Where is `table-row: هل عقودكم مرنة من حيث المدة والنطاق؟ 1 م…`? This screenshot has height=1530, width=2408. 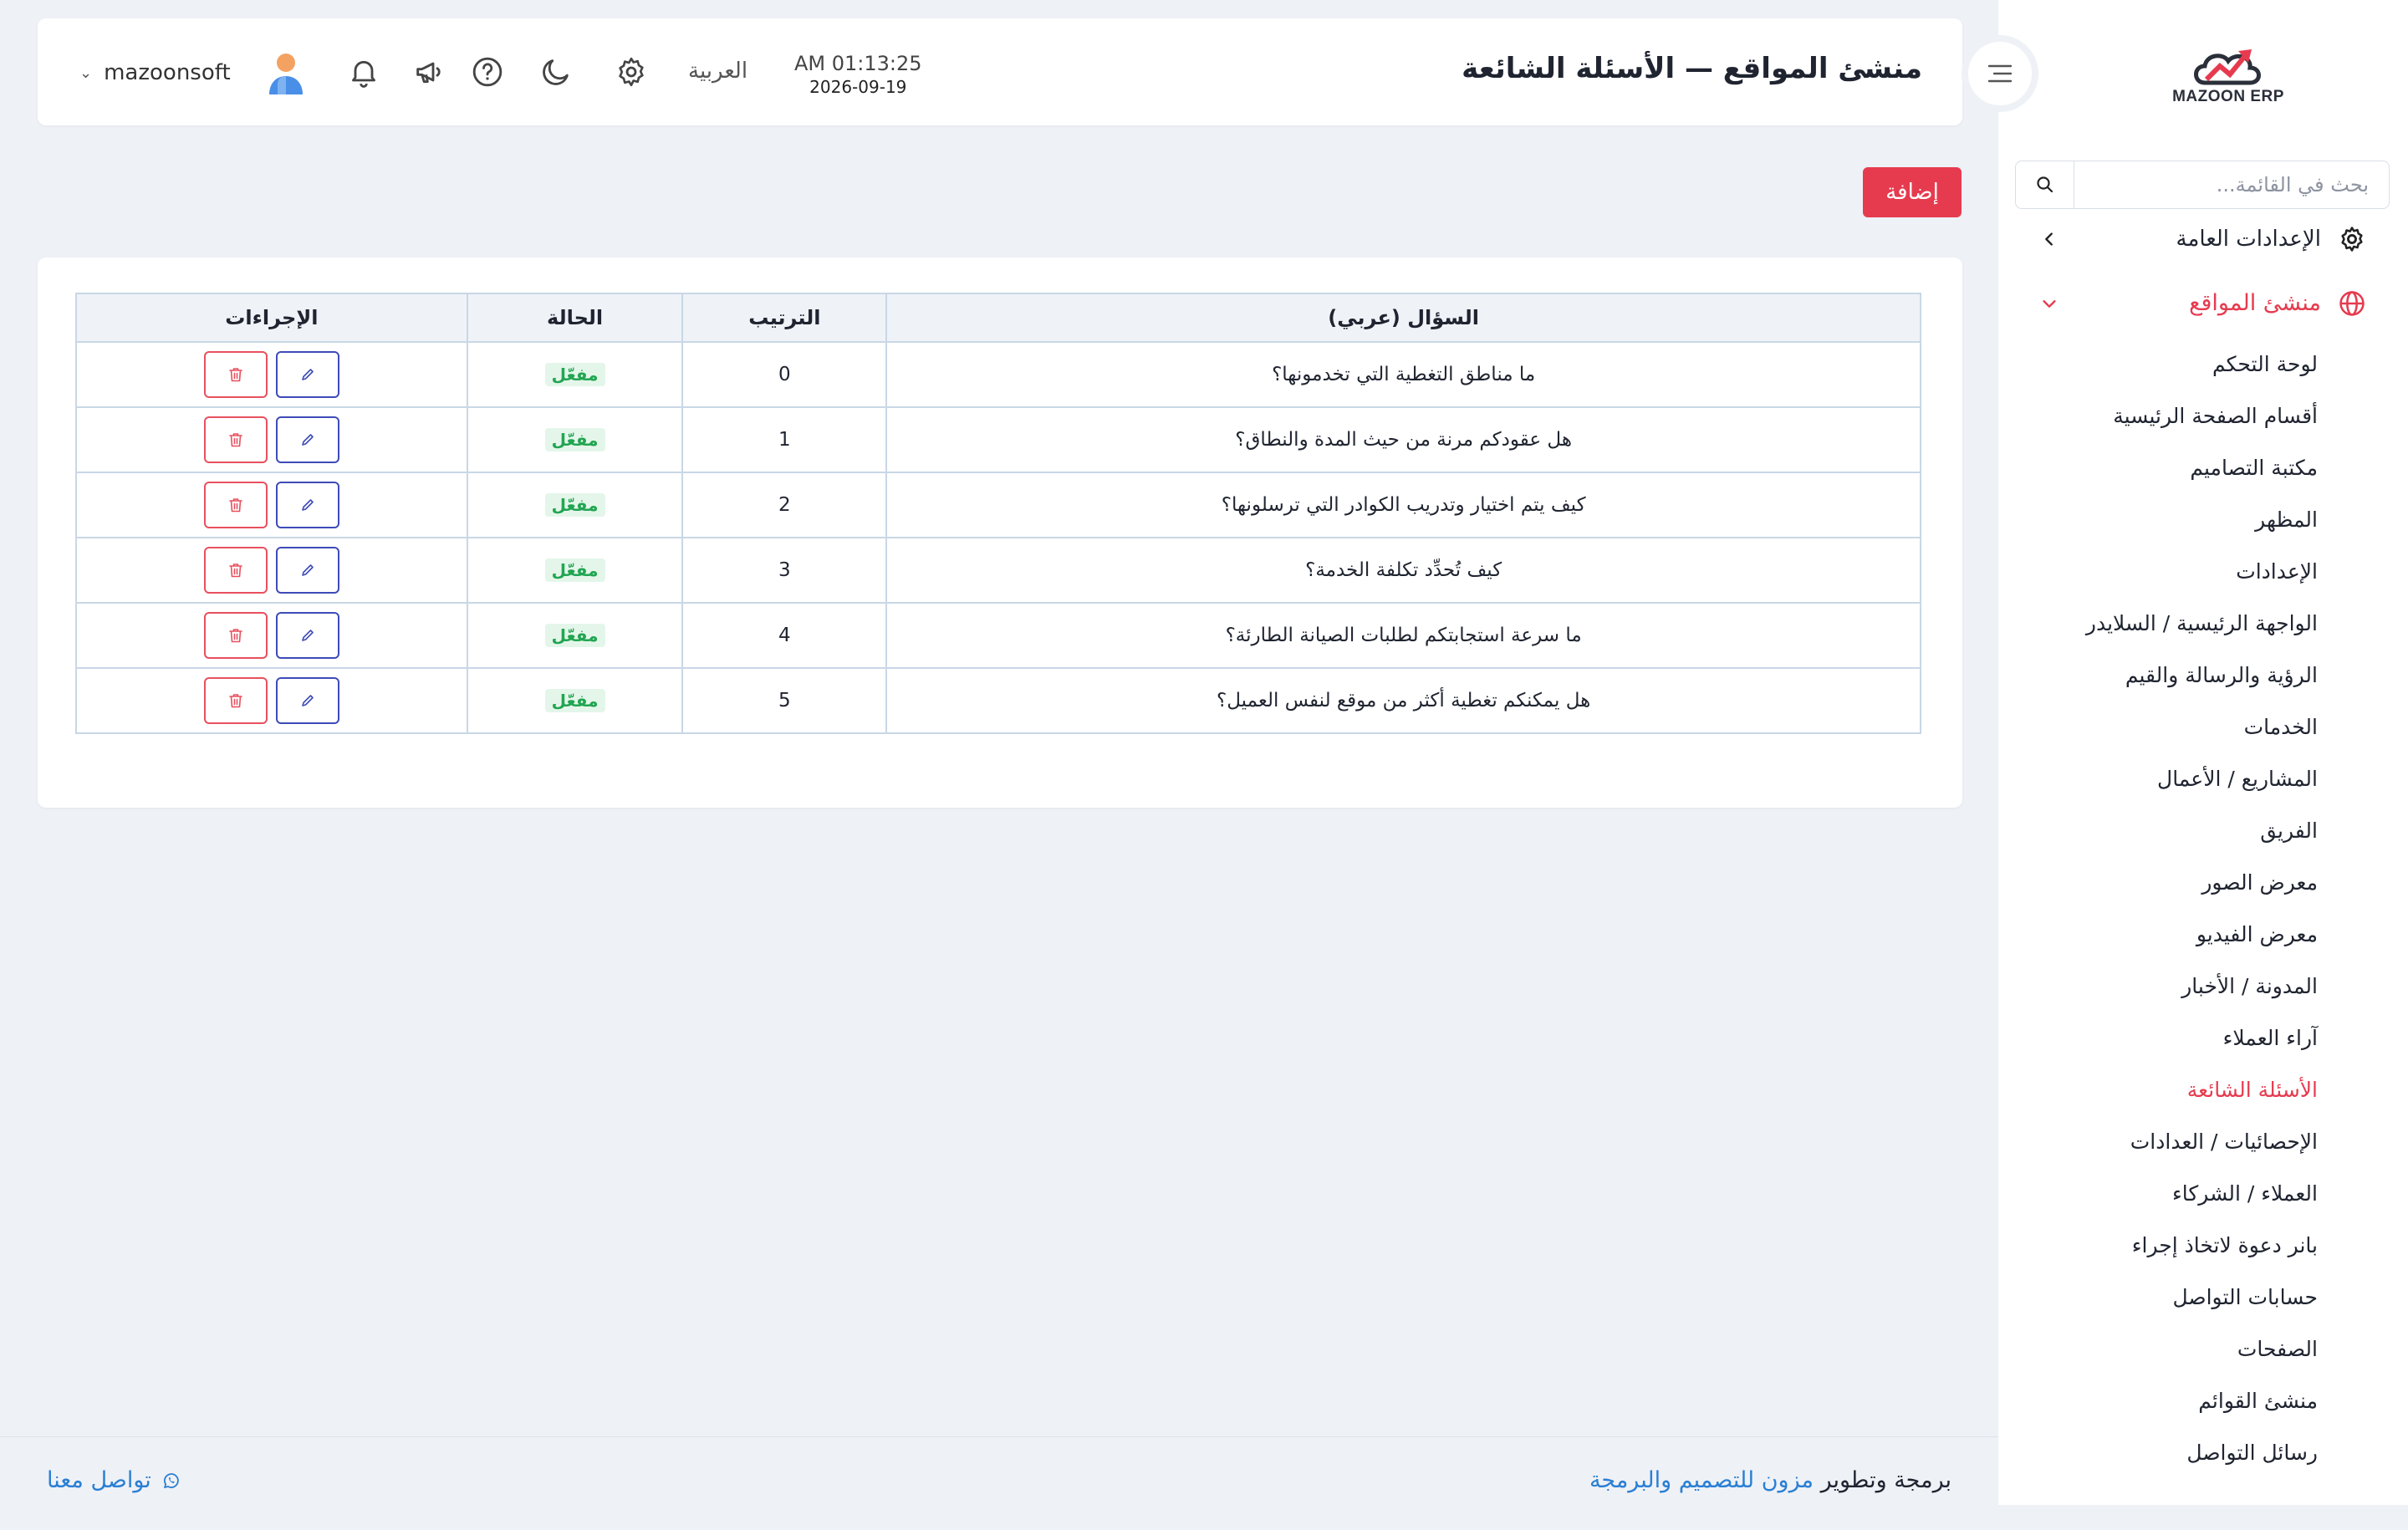
table-row: هل عقودكم مرنة من حيث المدة والنطاق؟ 1 م… is located at coordinates (998, 439).